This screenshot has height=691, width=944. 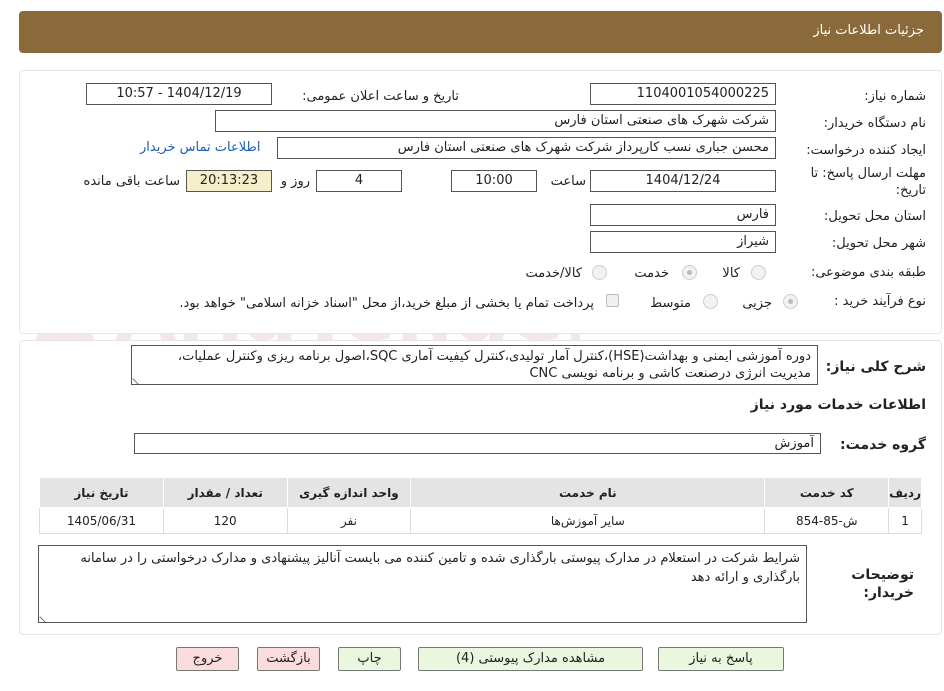 What do you see at coordinates (838, 405) in the screenshot?
I see `services-section-title: اطلاعات خدمات مورد نیاز` at bounding box center [838, 405].